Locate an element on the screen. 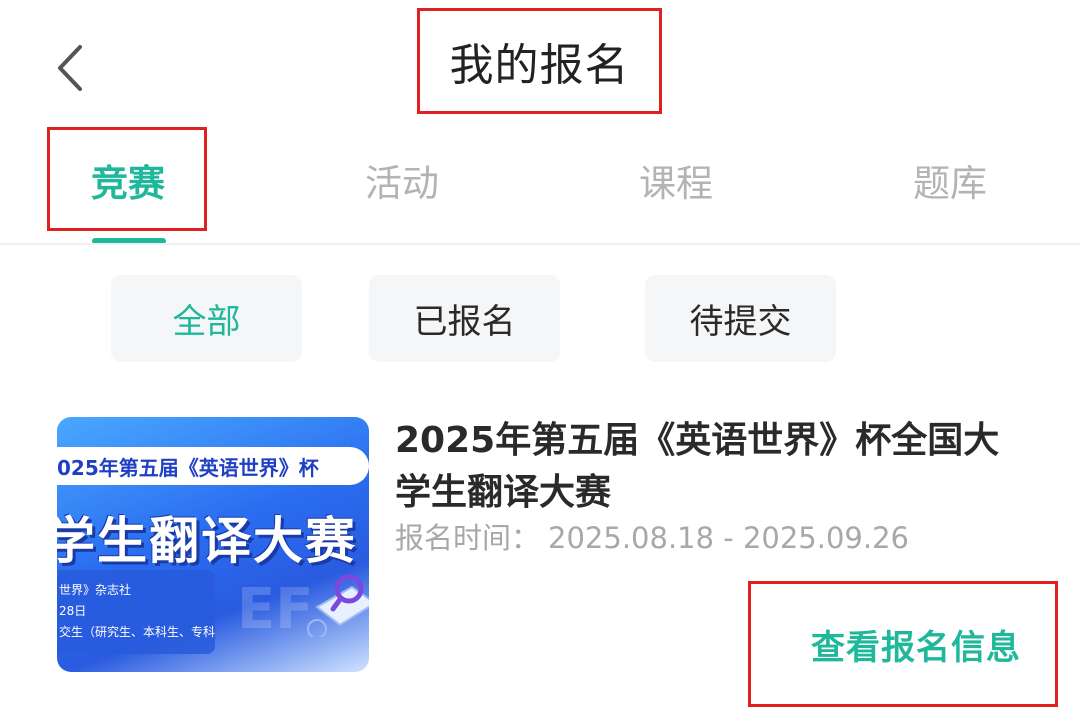 Image resolution: width=1080 pixels, height=715 pixels. chevron-left-icon is located at coordinates (70, 68).